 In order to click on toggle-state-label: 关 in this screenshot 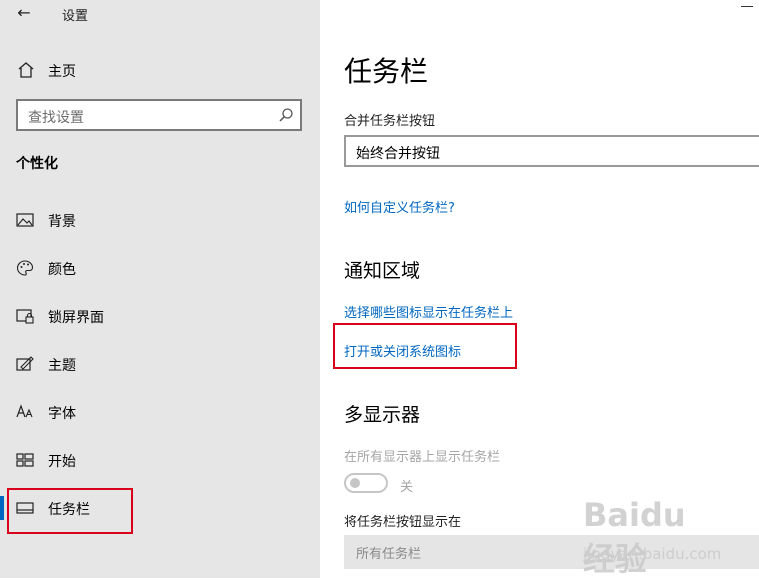, I will do `click(407, 487)`.